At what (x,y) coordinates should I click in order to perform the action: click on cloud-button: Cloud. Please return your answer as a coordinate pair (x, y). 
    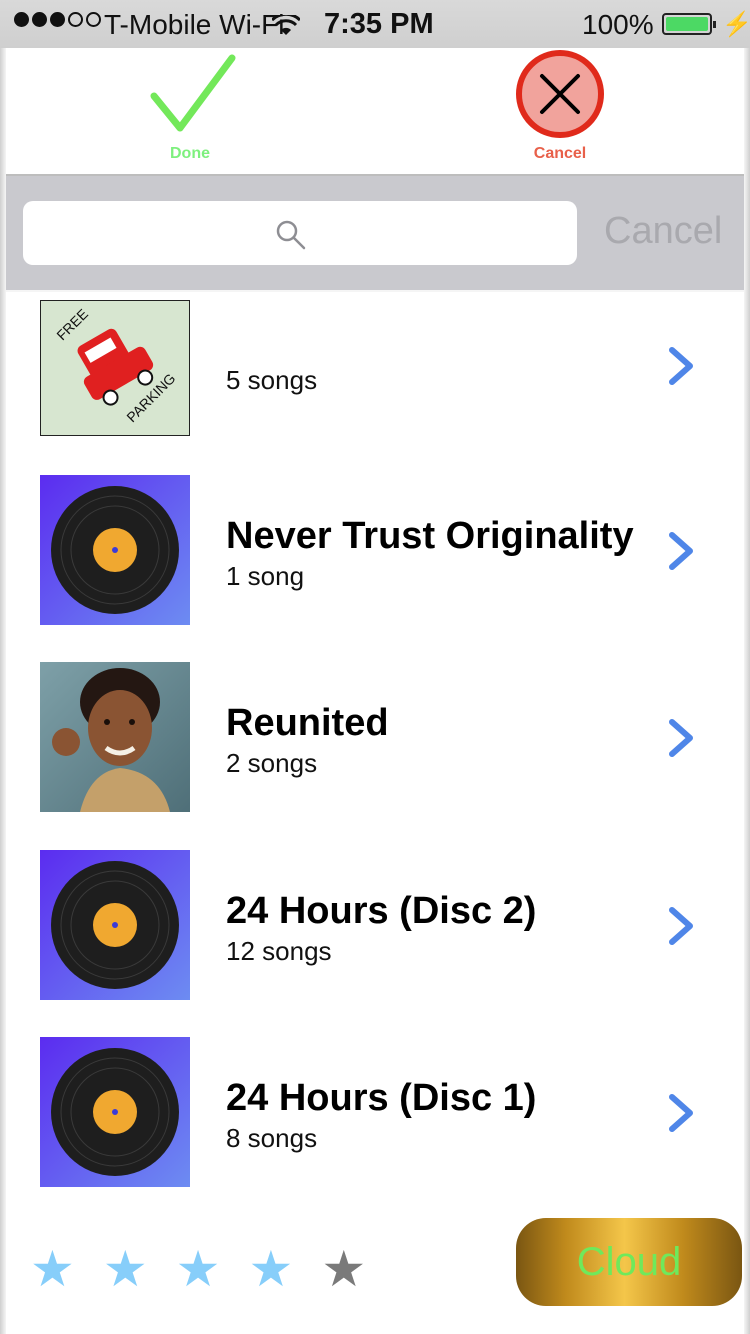
    Looking at the image, I should click on (629, 1262).